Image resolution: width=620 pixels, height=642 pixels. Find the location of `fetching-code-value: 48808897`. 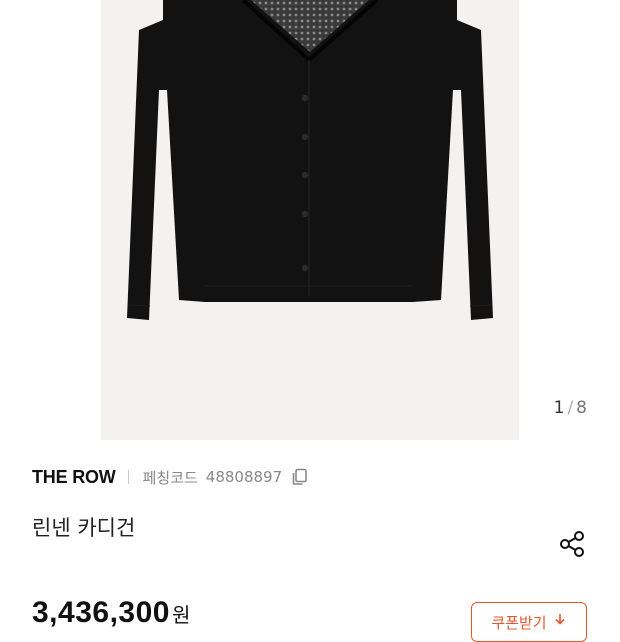

fetching-code-value: 48808897 is located at coordinates (244, 477).